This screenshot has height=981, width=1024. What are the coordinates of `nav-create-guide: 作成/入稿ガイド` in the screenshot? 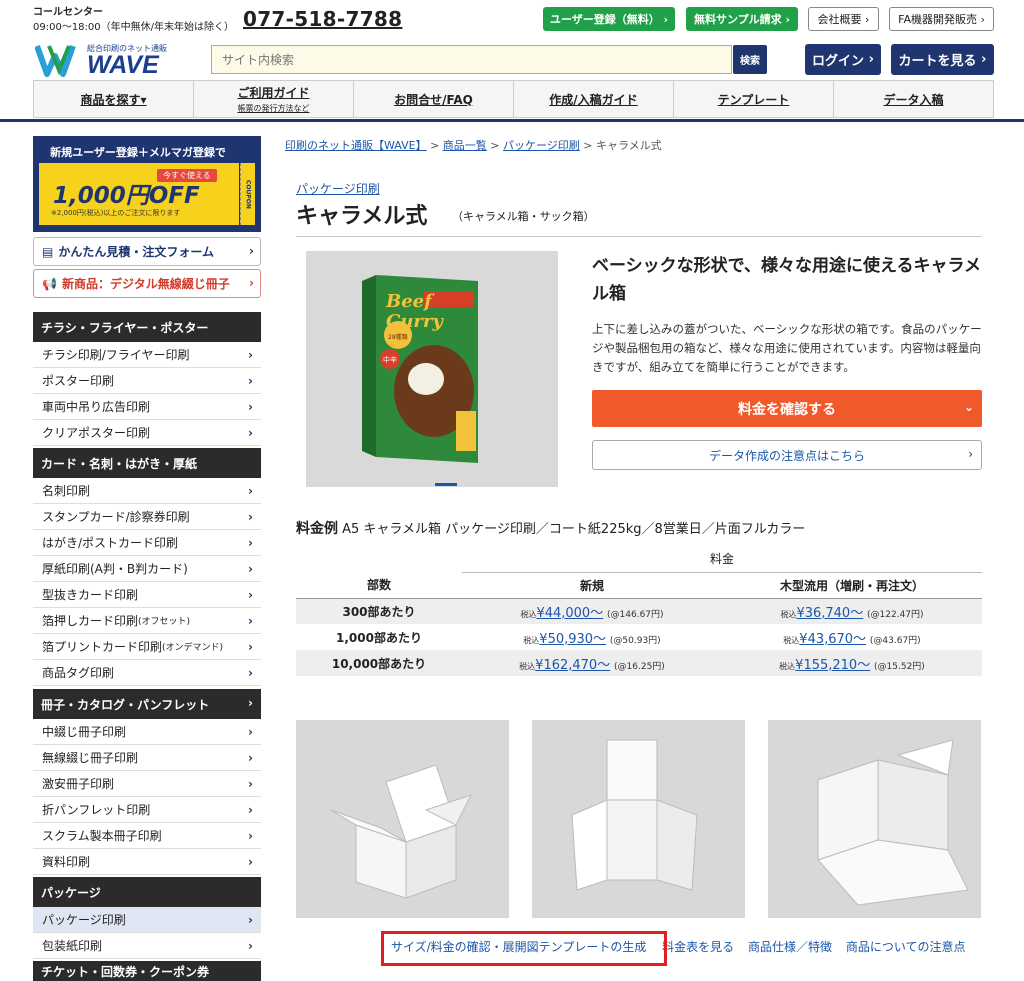 It's located at (594, 99).